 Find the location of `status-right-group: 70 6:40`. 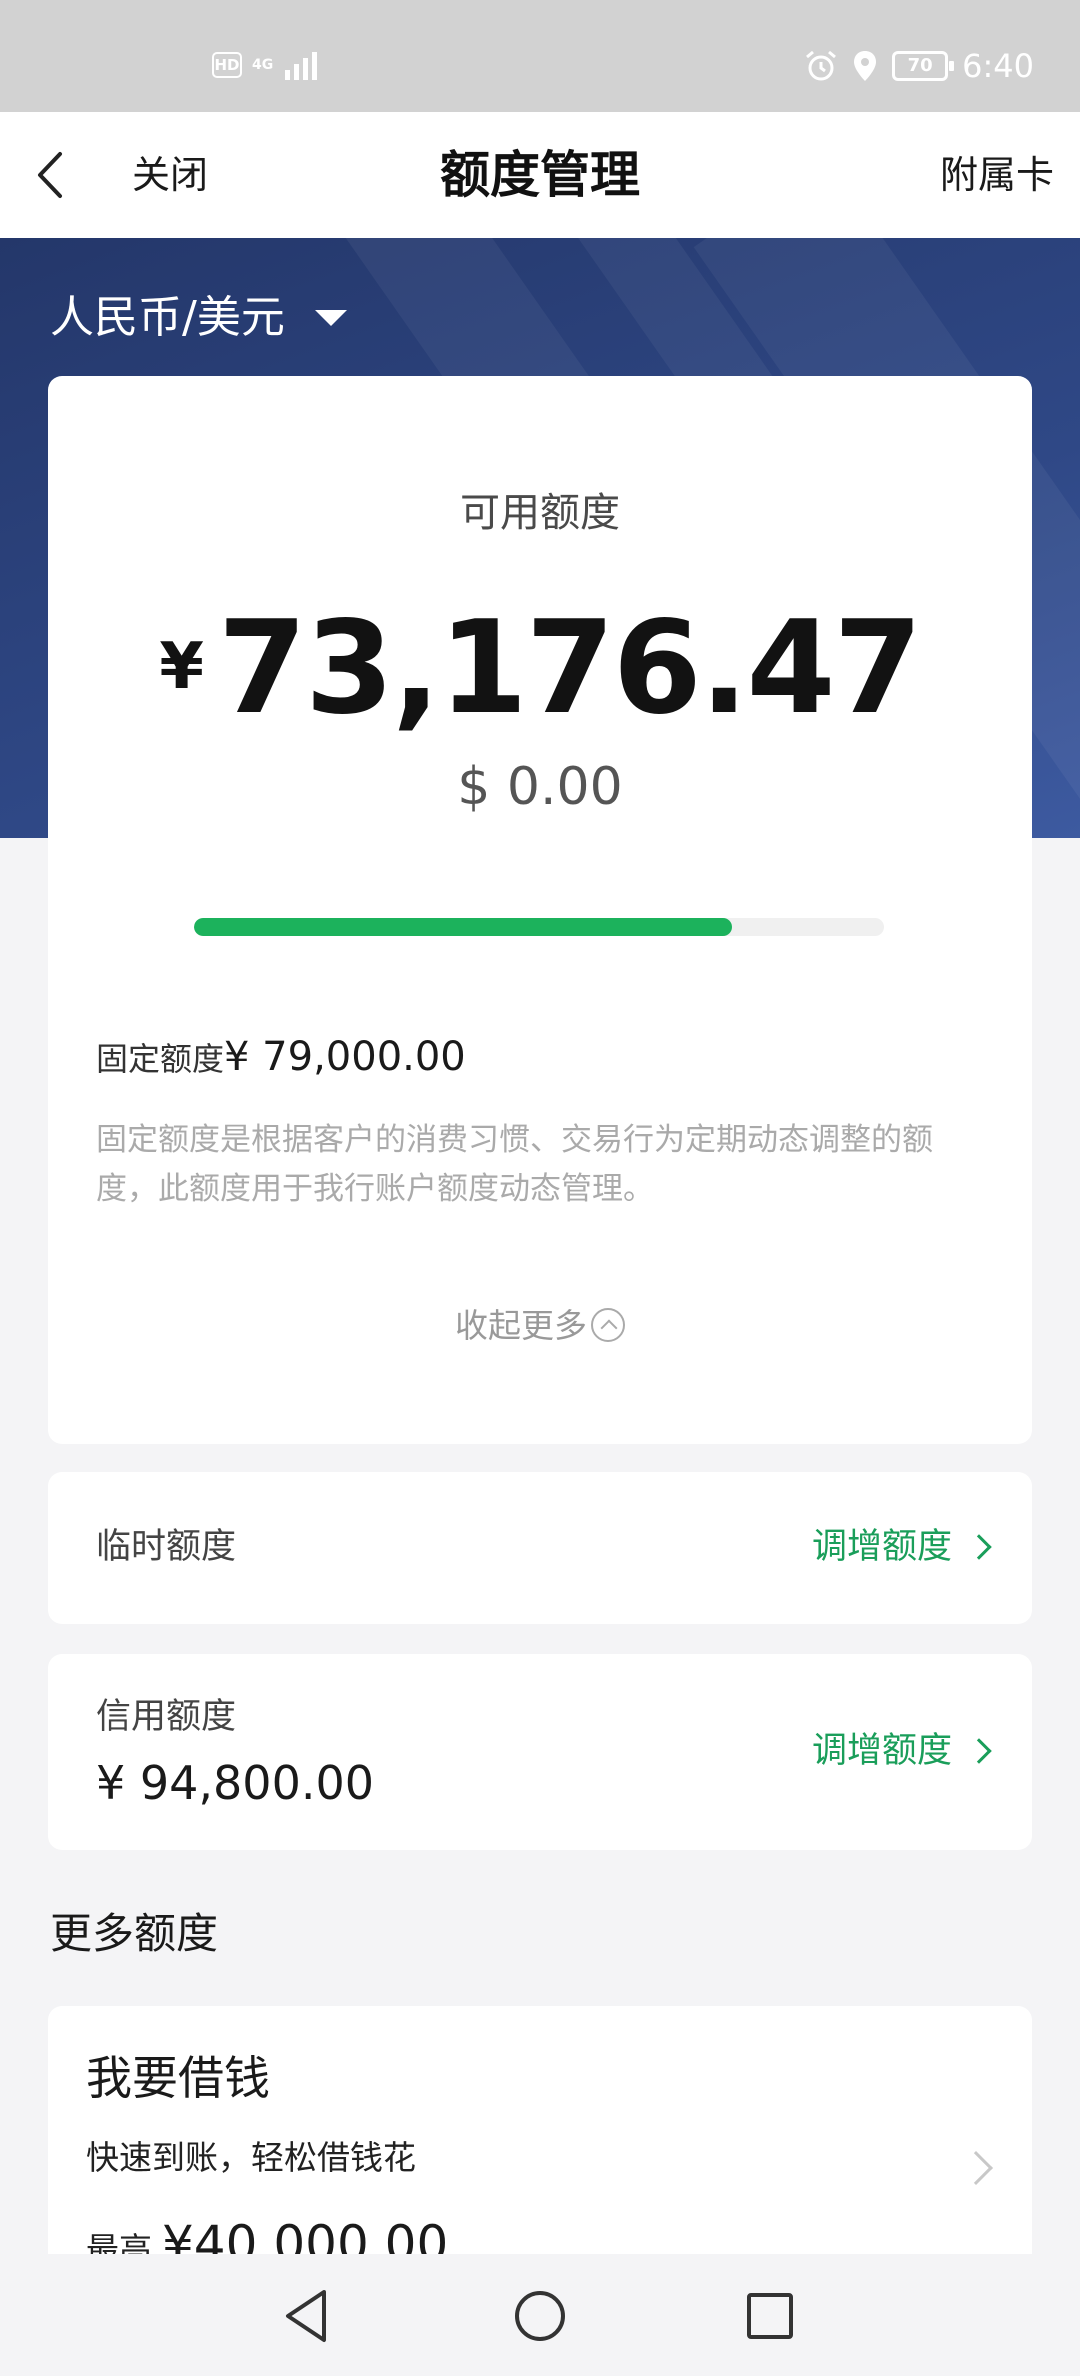

status-right-group: 70 6:40 is located at coordinates (919, 66).